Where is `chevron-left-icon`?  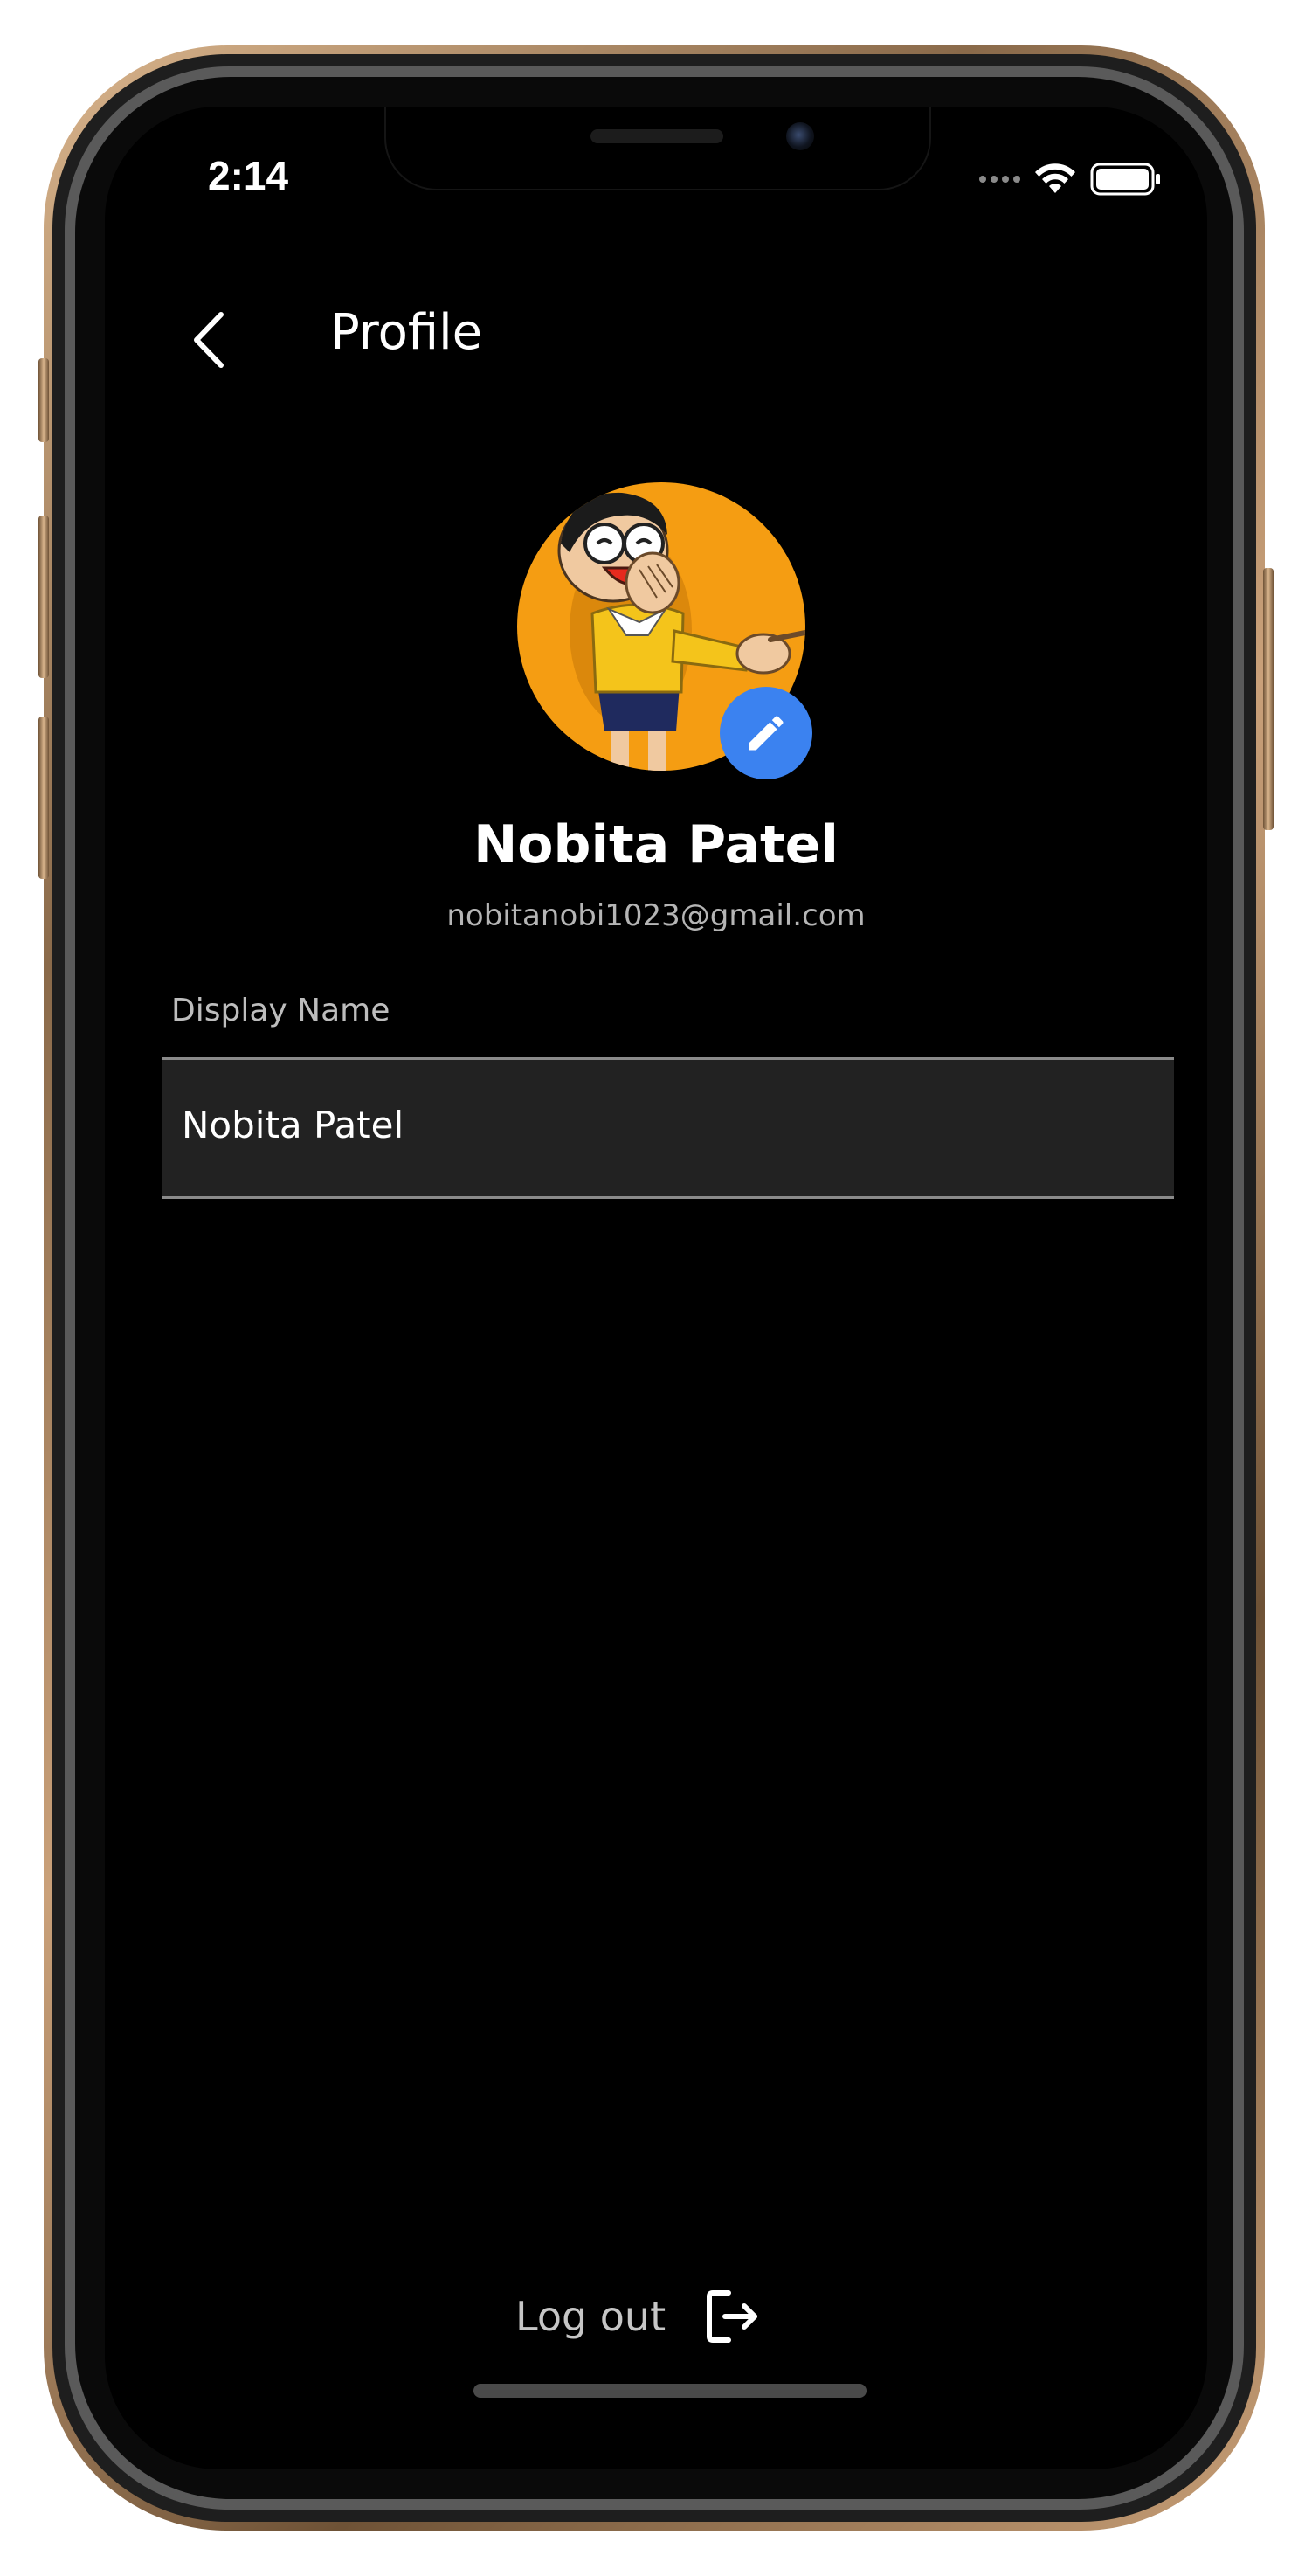
chevron-left-icon is located at coordinates (209, 340).